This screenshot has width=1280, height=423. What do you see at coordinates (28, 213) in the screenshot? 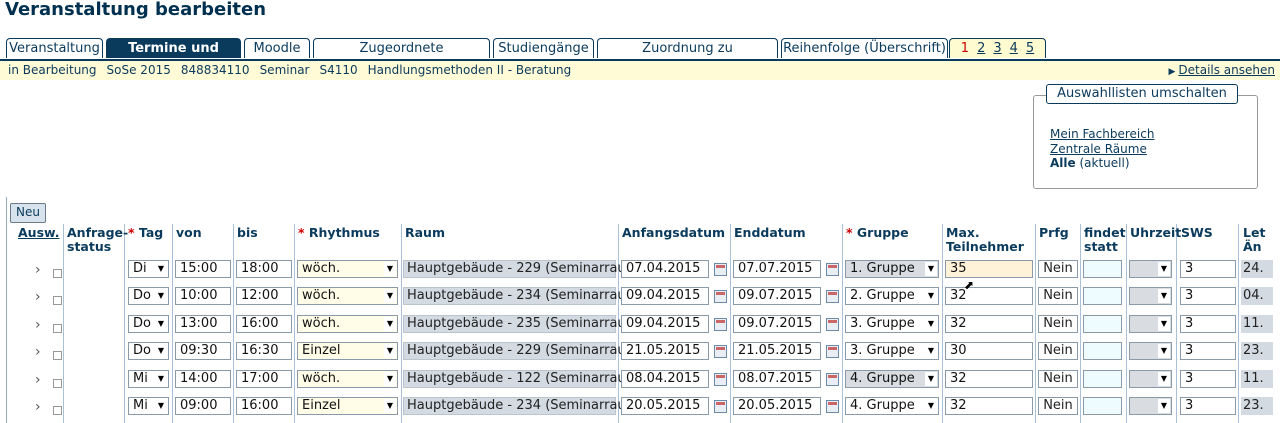
I see `new-button: Neu` at bounding box center [28, 213].